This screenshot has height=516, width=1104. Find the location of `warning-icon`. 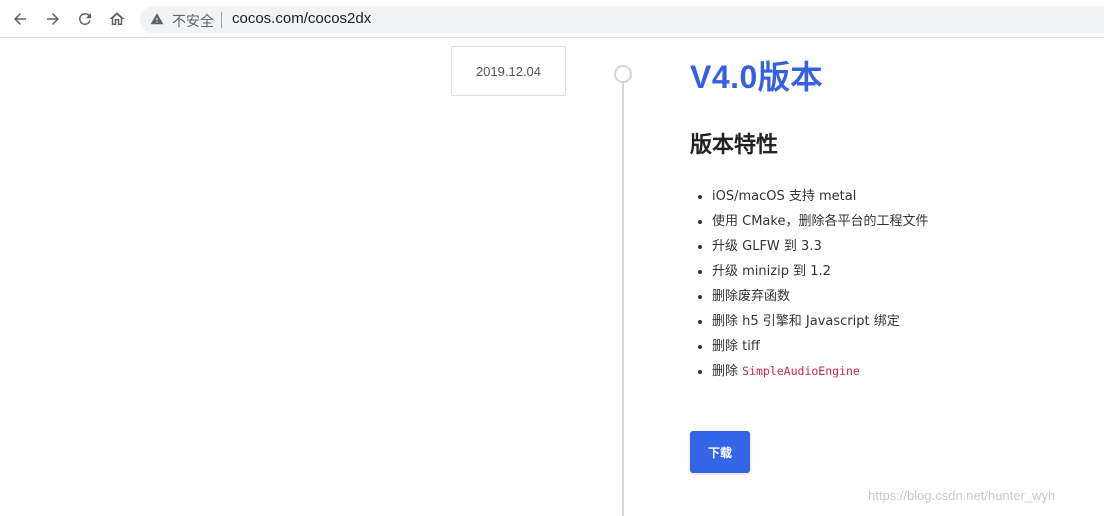

warning-icon is located at coordinates (157, 19).